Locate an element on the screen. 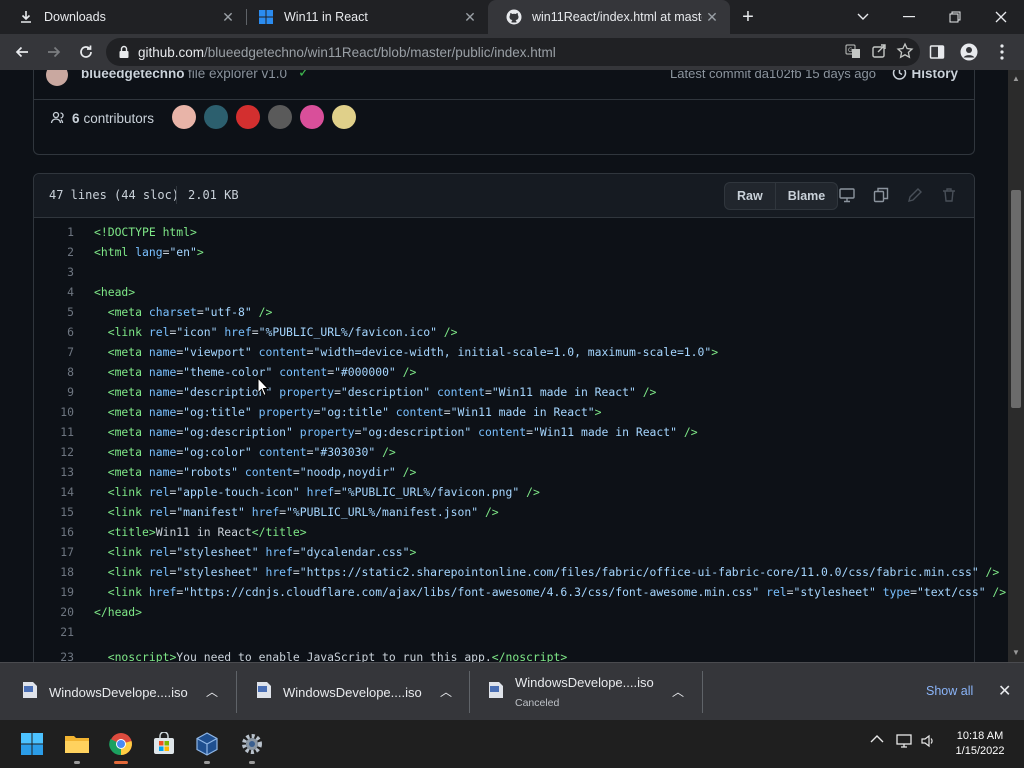  line-number: 19 is located at coordinates (54, 592).